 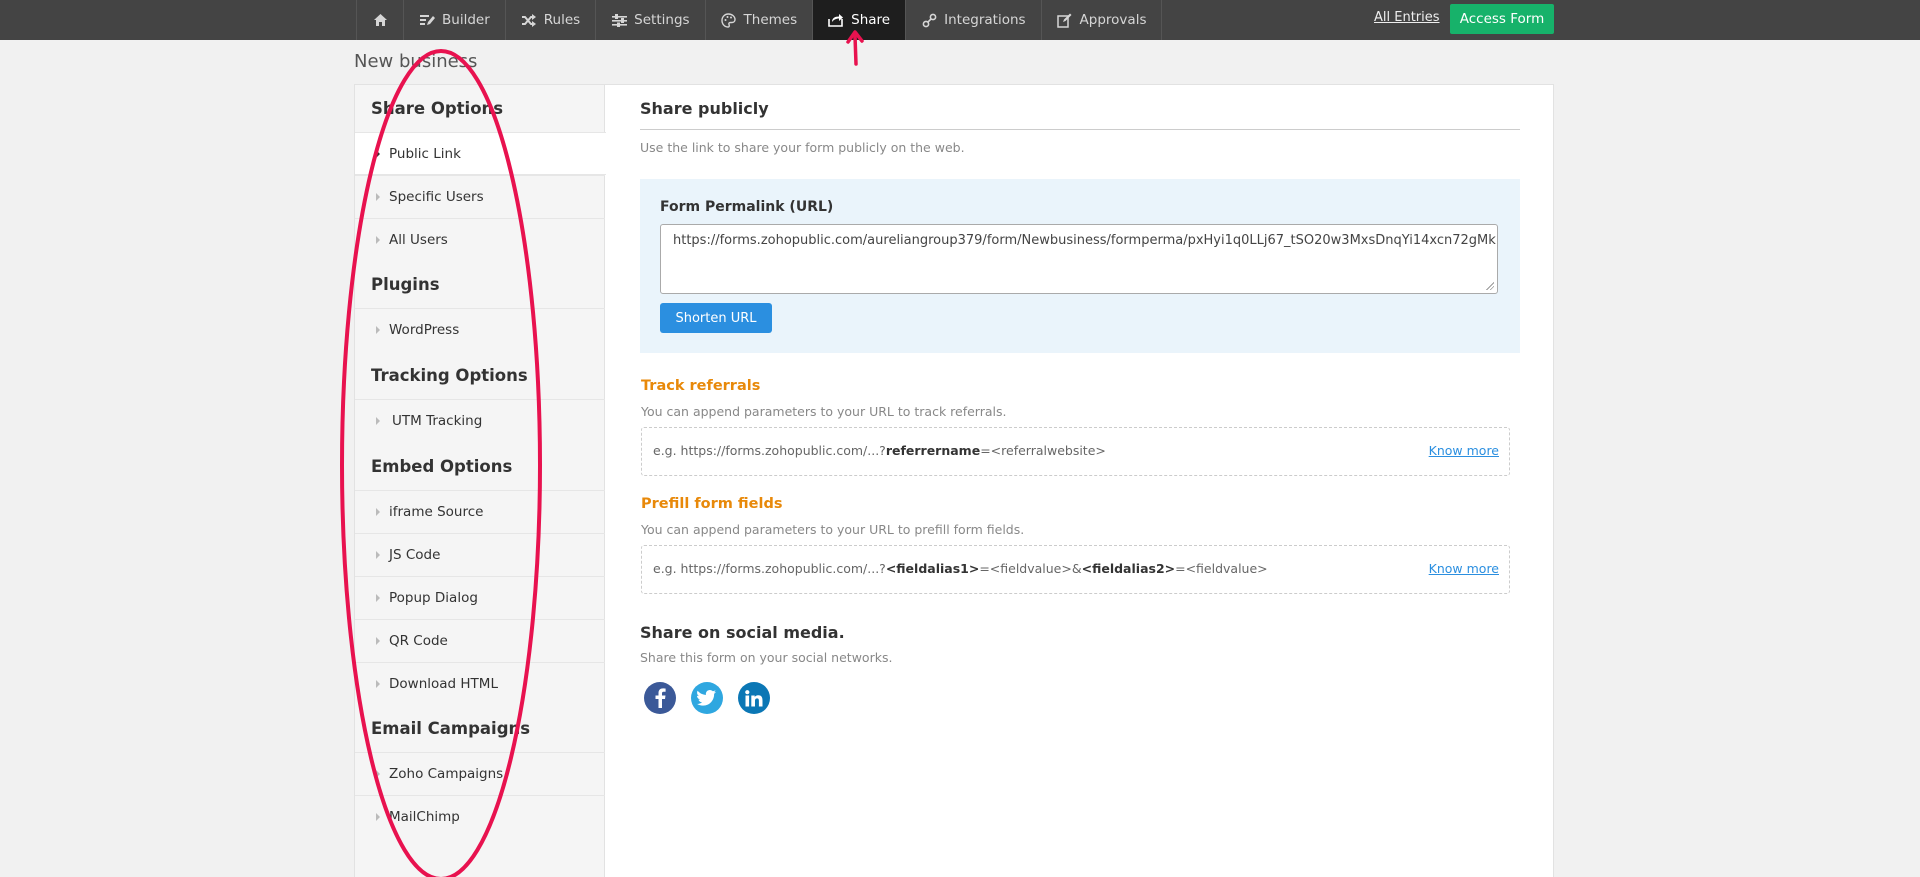 I want to click on social-heading: Share on social media., so click(x=742, y=632).